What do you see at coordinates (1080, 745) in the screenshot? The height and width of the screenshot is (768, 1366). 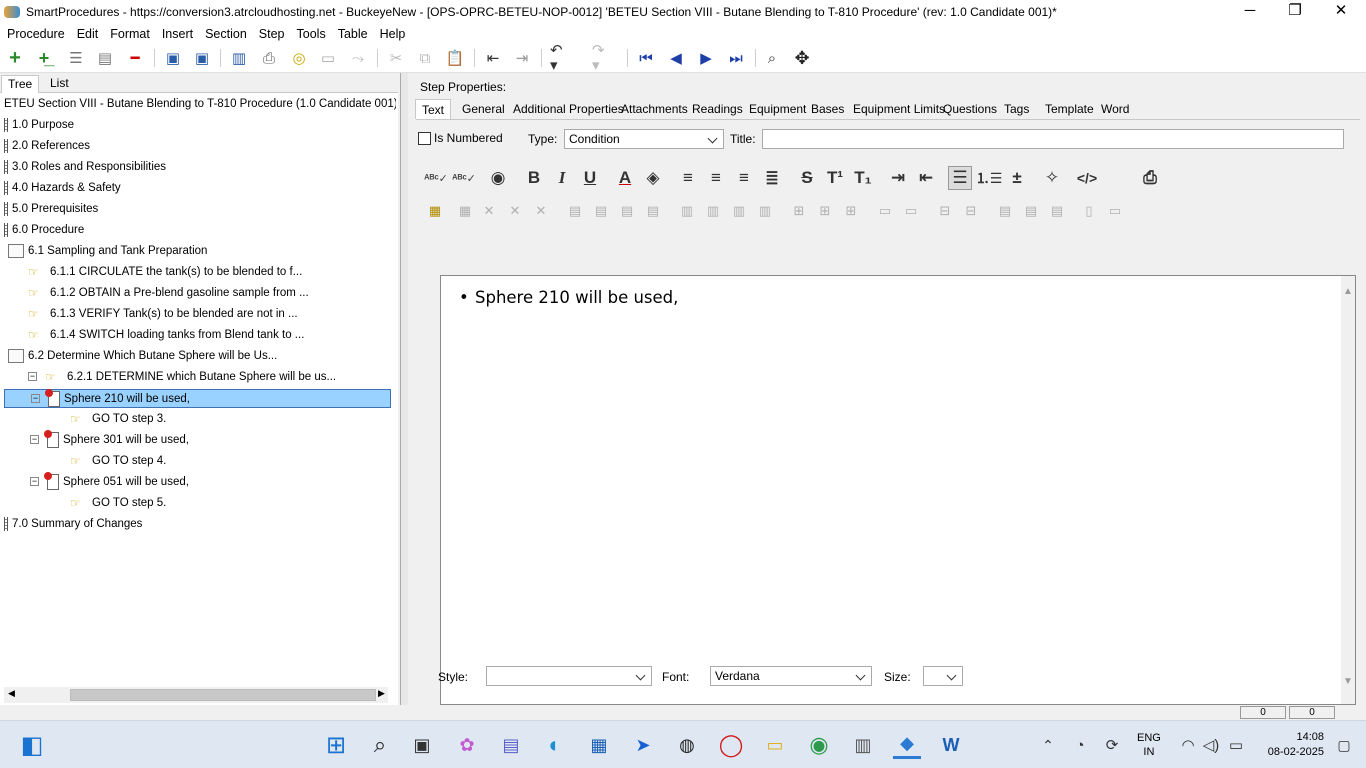 I see `network-status-icon: ◔` at bounding box center [1080, 745].